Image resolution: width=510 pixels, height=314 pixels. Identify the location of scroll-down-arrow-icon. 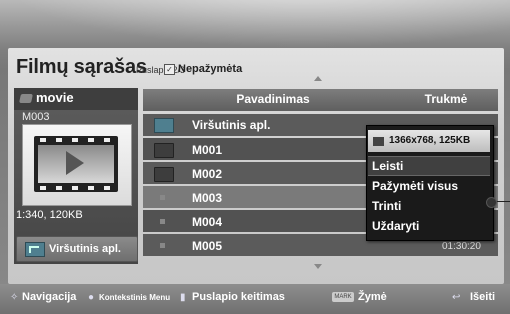
(318, 266).